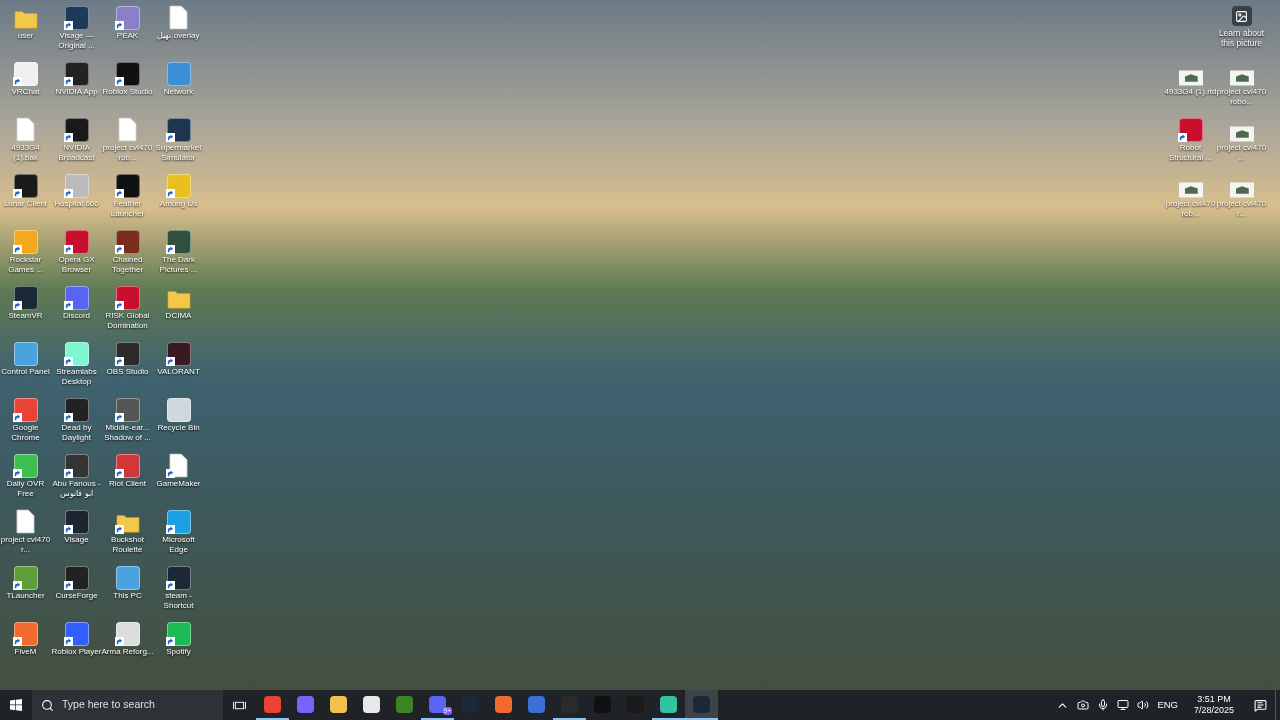  Describe the element at coordinates (127, 596) in the screenshot. I see `desktop-icon-label: This PC` at that location.